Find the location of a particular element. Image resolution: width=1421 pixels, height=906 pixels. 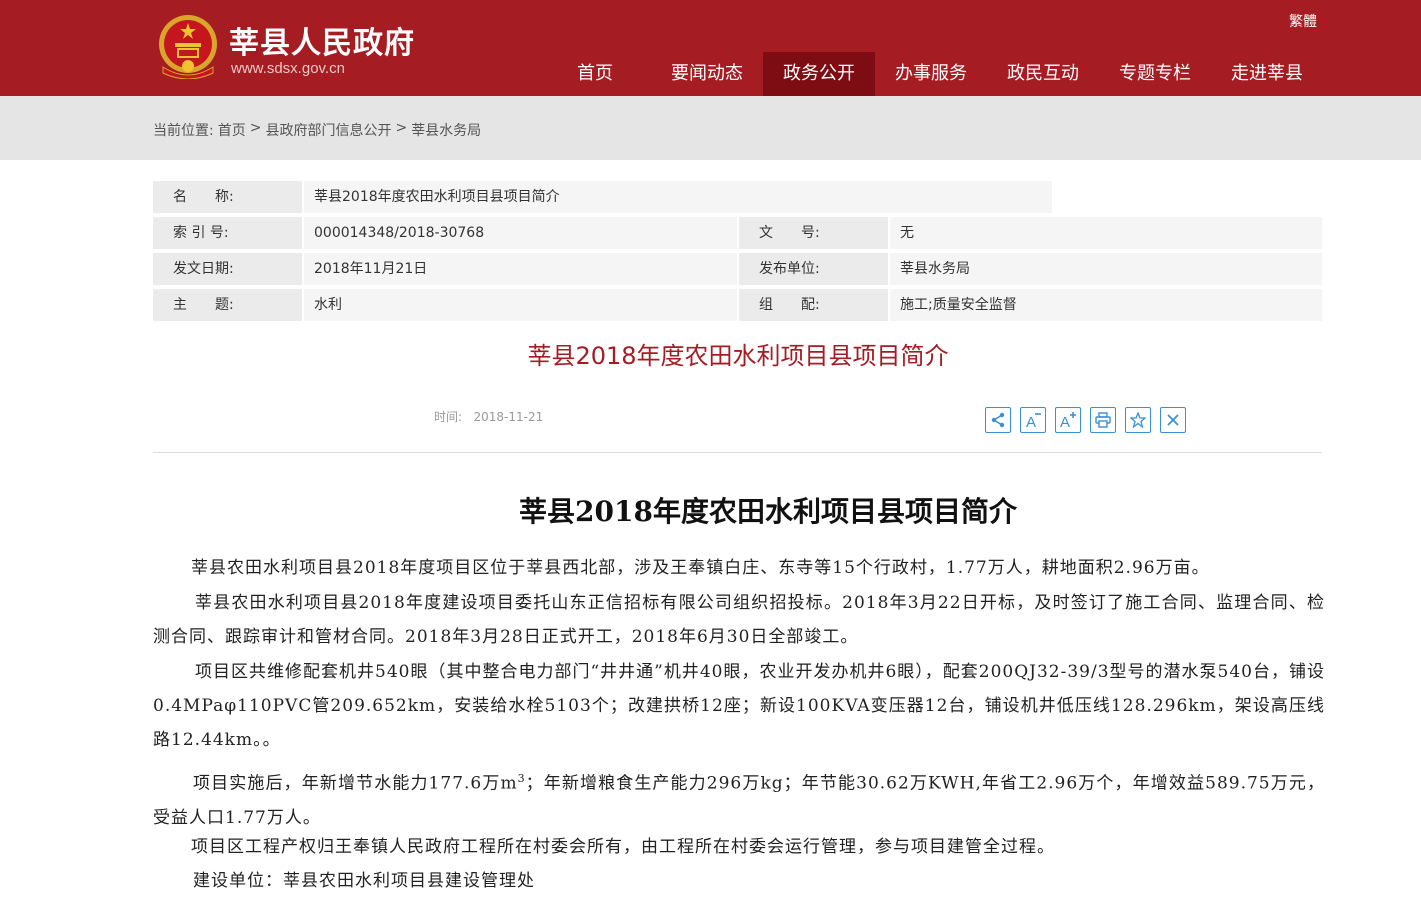

breadcrumb-water-bureau: 莘县水务局 is located at coordinates (446, 130).